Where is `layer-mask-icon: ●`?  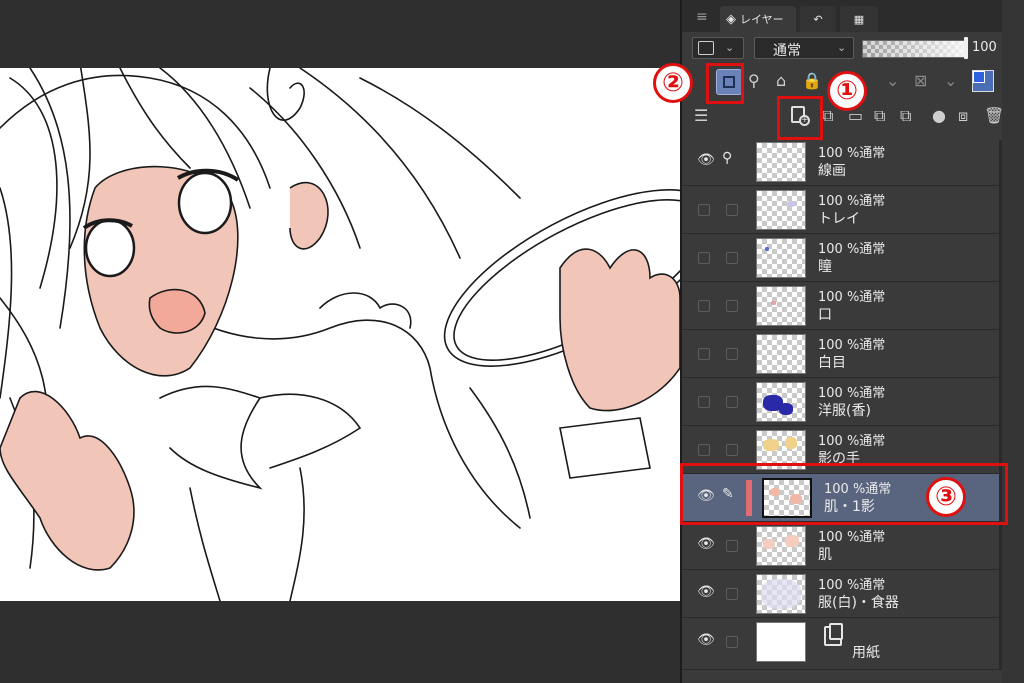
layer-mask-icon: ● is located at coordinates (939, 115).